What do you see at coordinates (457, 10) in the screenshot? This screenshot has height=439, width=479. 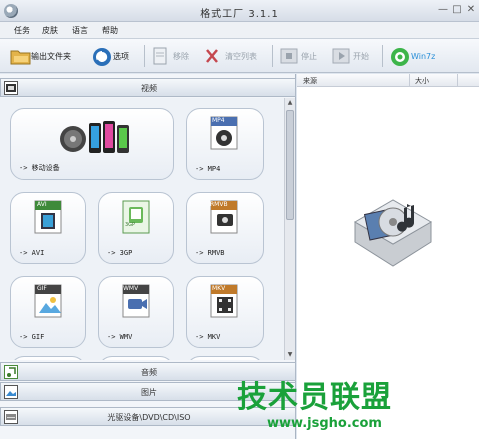 I see `maximize-icon: □` at bounding box center [457, 10].